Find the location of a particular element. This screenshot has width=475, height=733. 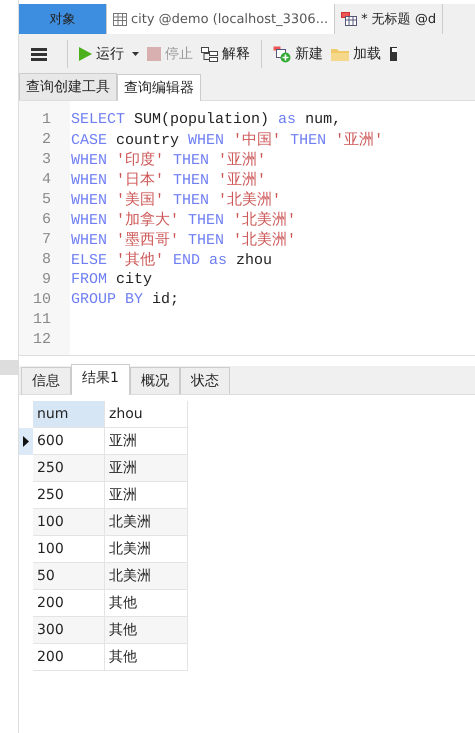

row-selector is located at coordinates (26, 441).